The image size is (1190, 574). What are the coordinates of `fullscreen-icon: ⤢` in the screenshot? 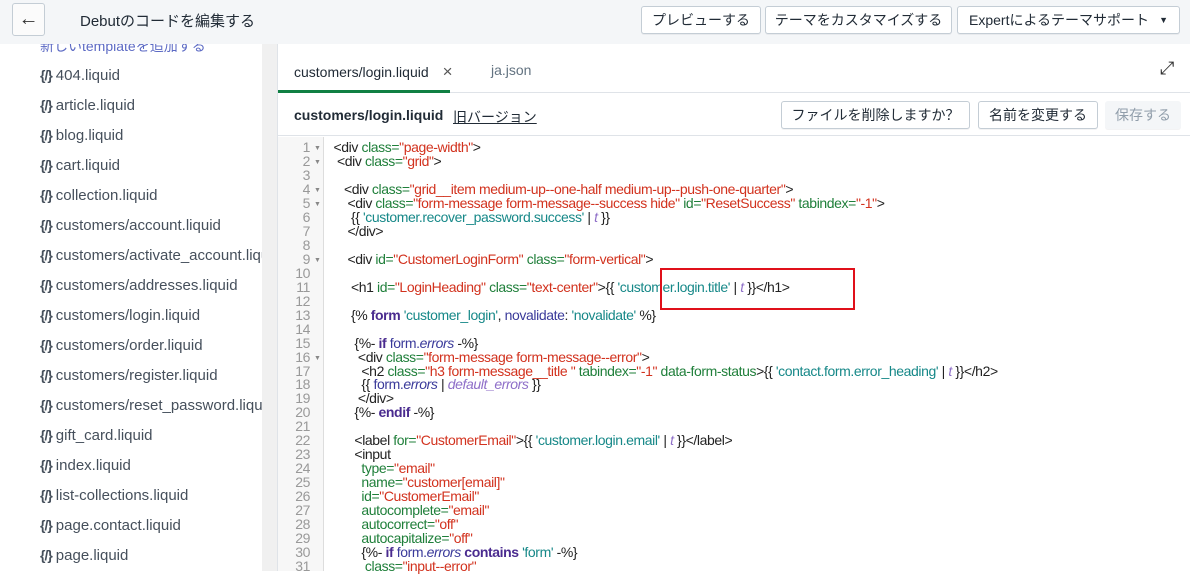 It's located at (1167, 68).